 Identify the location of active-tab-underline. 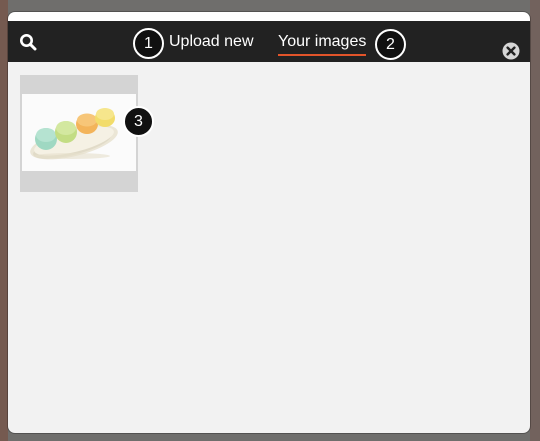
(322, 55).